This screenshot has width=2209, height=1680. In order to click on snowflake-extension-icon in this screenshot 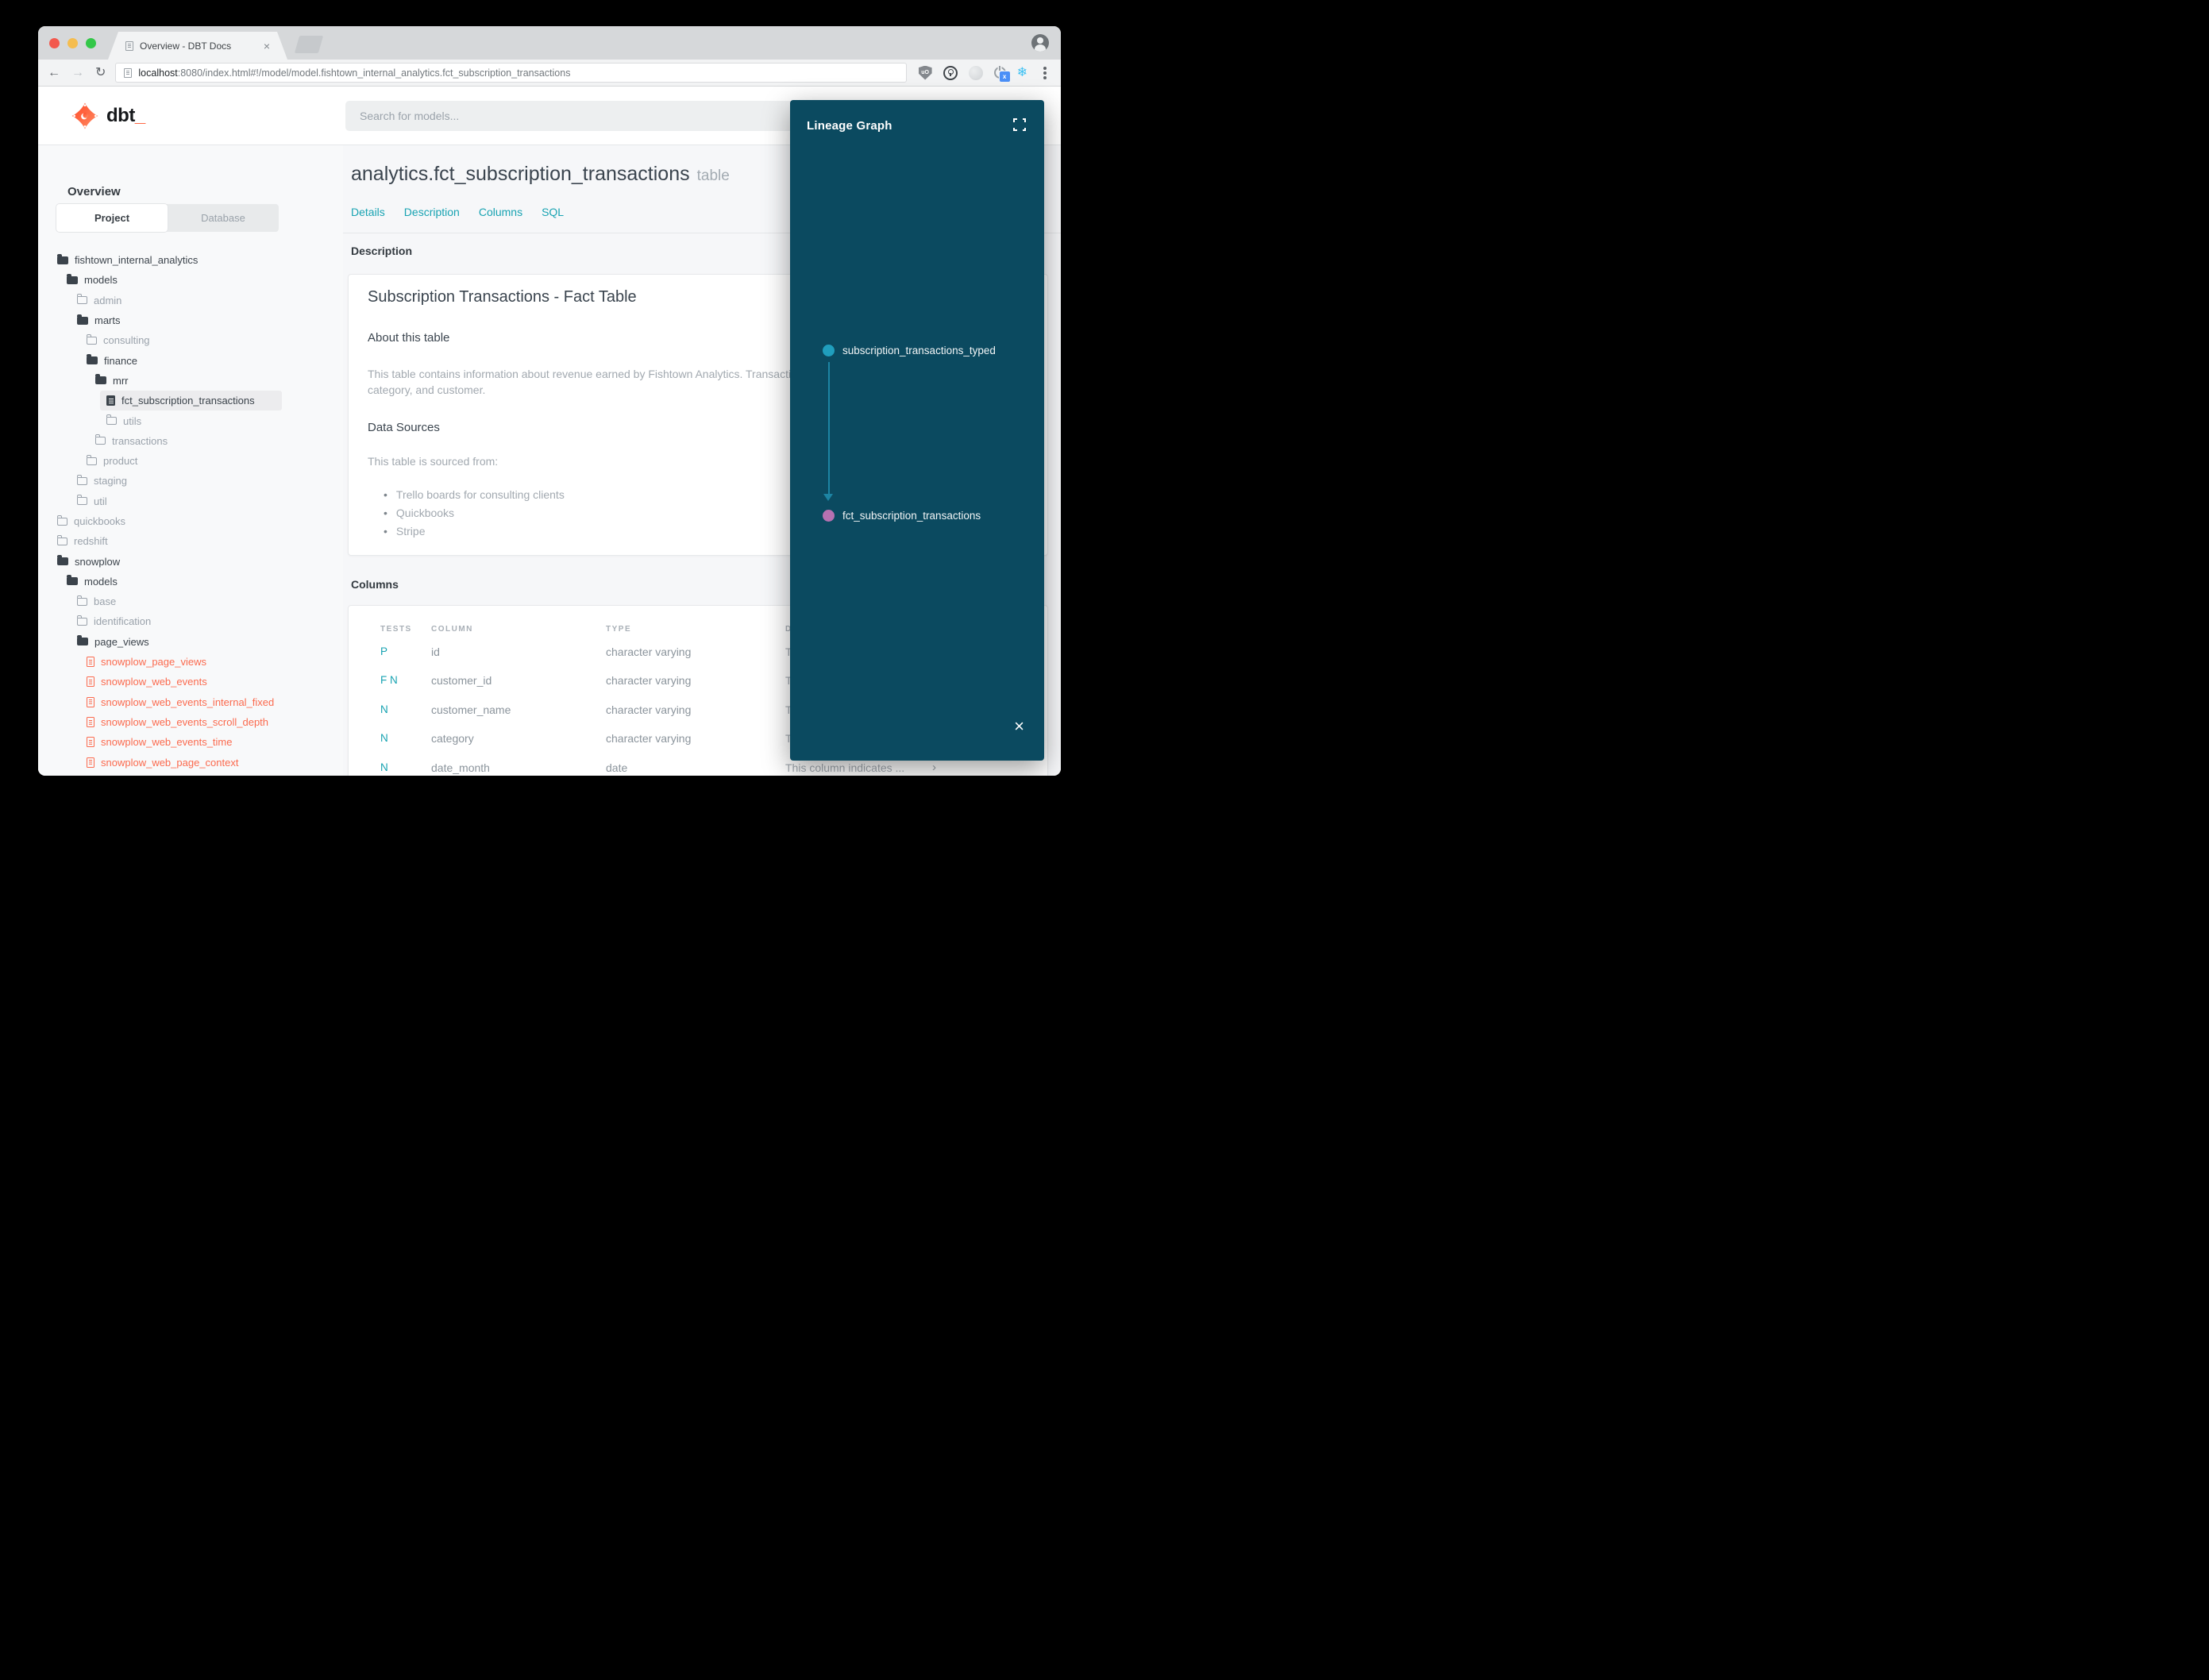, I will do `click(1022, 73)`.